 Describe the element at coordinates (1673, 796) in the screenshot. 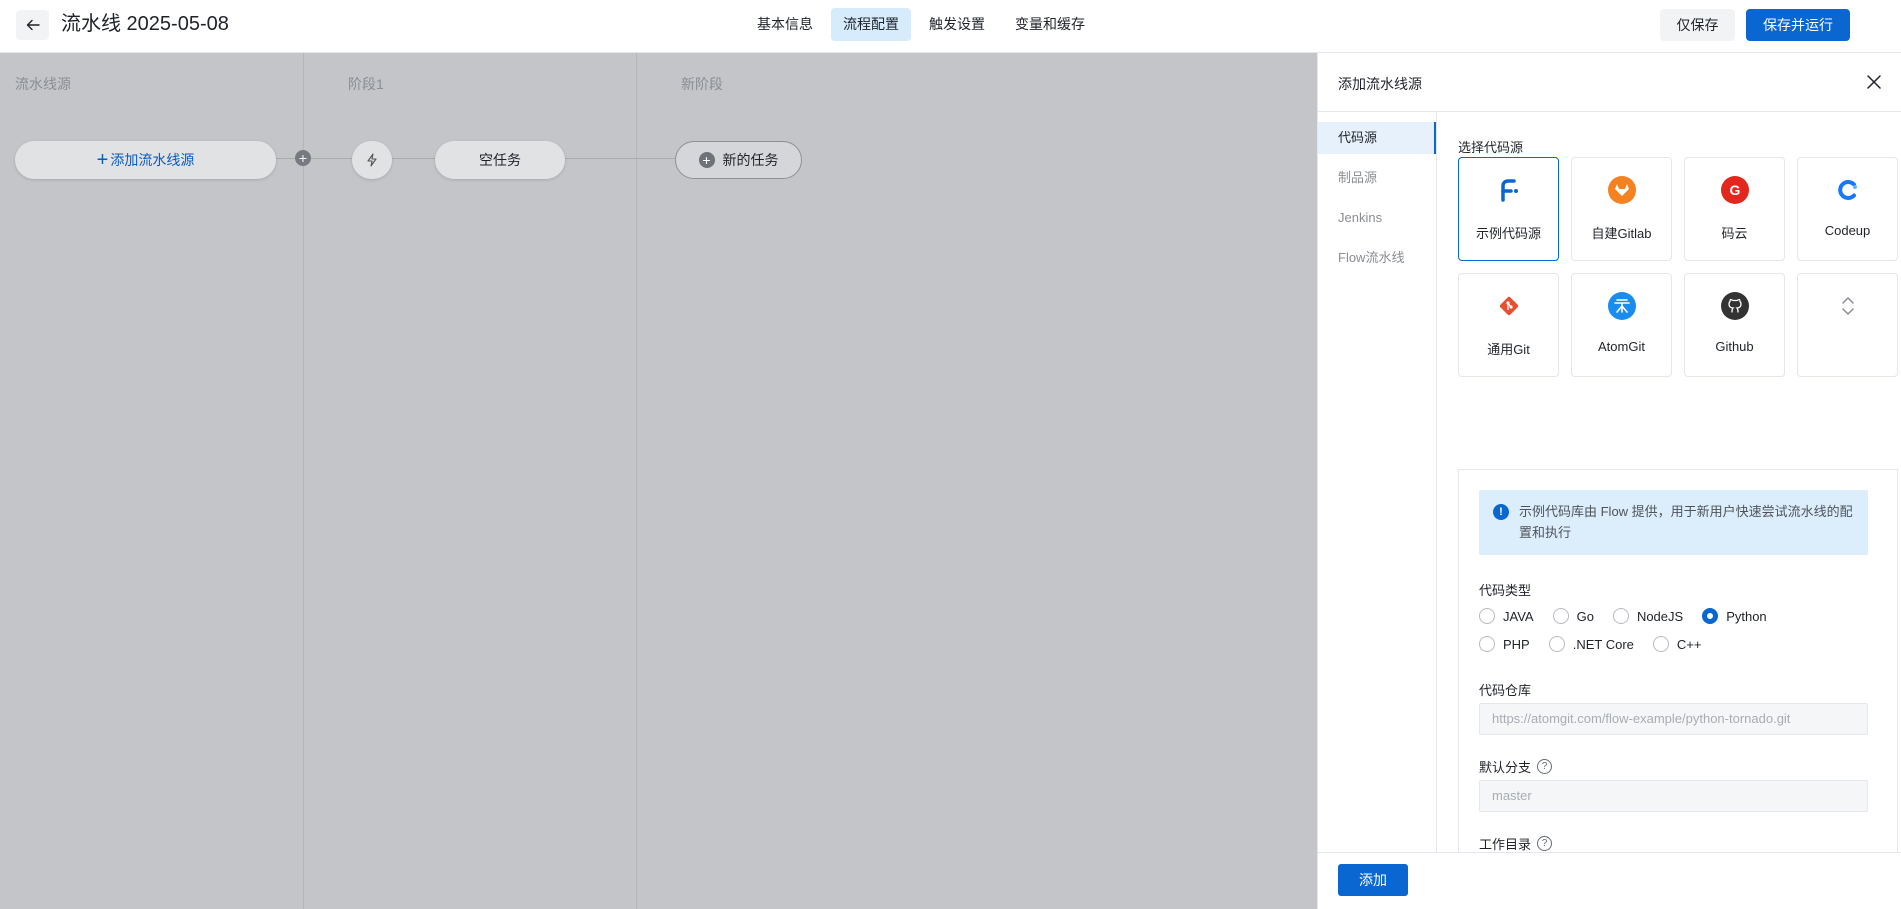

I see `branch-input: master` at that location.